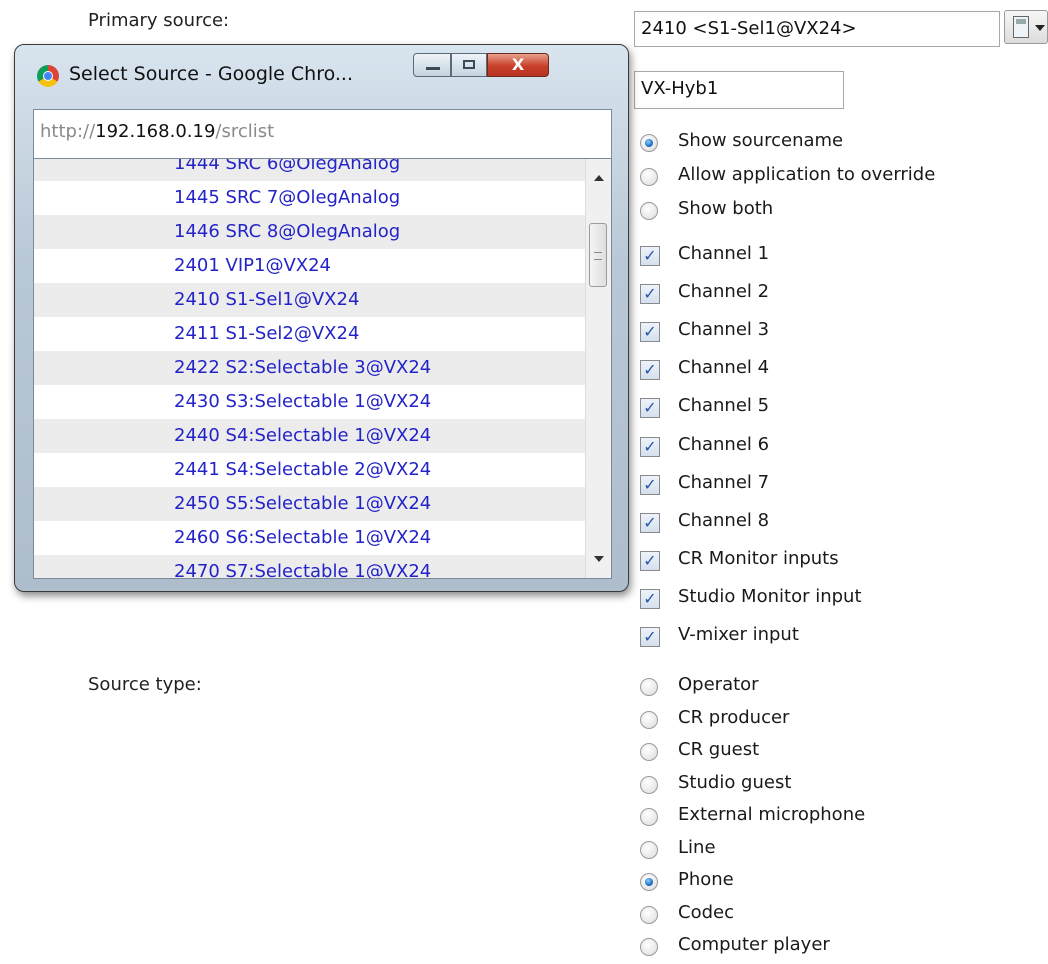 The width and height of the screenshot is (1048, 964). I want to click on close-icon: X, so click(518, 64).